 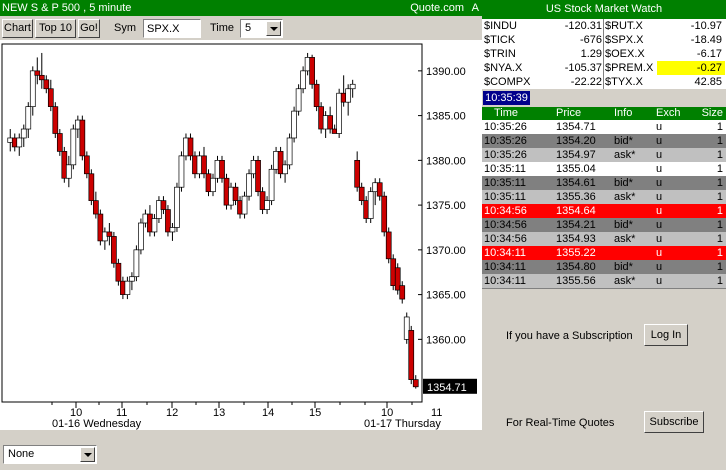 What do you see at coordinates (560, 423) in the screenshot?
I see `realtime-text: For Real-Time Quotes` at bounding box center [560, 423].